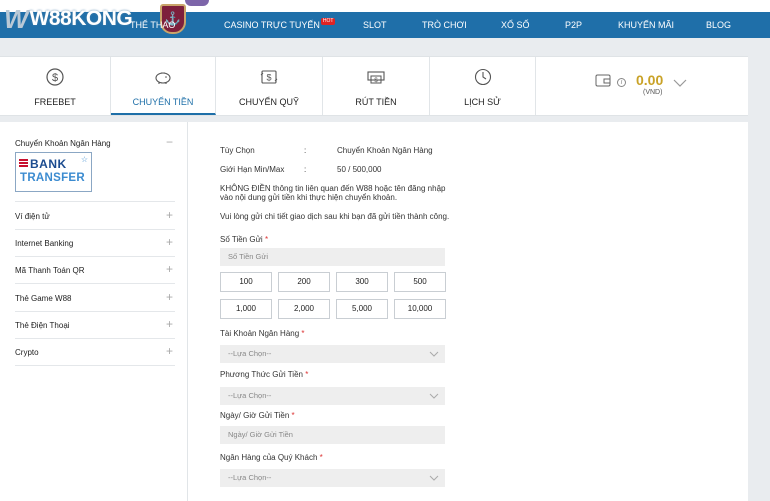 The height and width of the screenshot is (501, 770). I want to click on option-label: Tùy Chọn, so click(237, 150).